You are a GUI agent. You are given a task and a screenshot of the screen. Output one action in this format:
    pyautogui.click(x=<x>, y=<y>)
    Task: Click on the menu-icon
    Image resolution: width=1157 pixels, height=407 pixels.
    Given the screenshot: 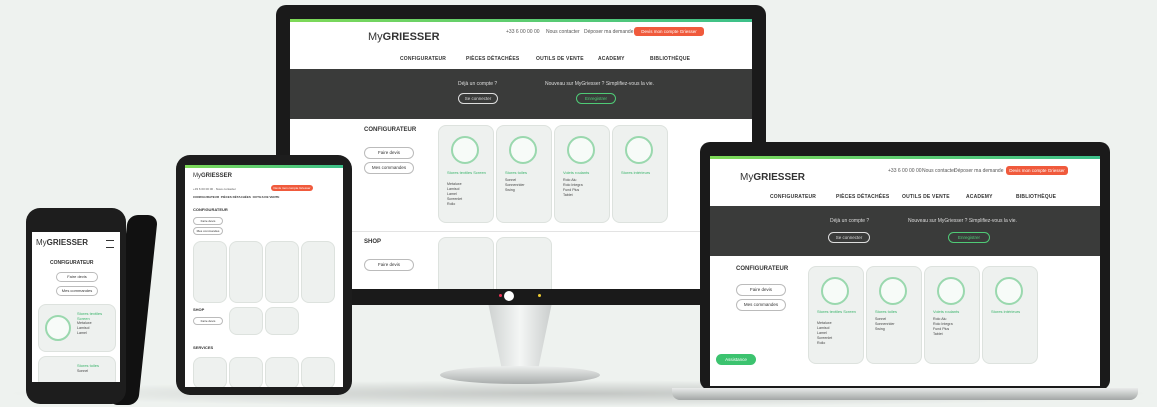 What is the action you would take?
    pyautogui.click(x=110, y=244)
    